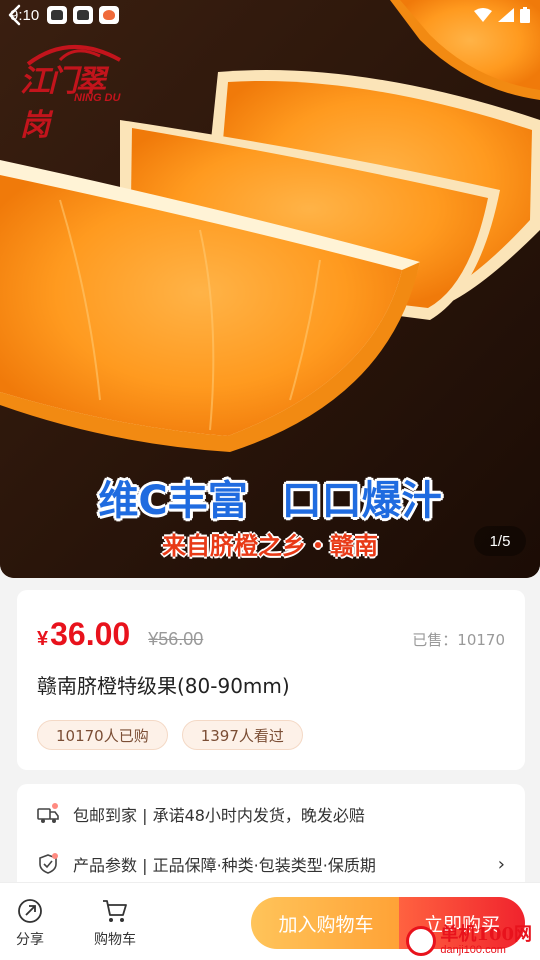 The image size is (540, 960). I want to click on current-price: 36.00, so click(90, 634).